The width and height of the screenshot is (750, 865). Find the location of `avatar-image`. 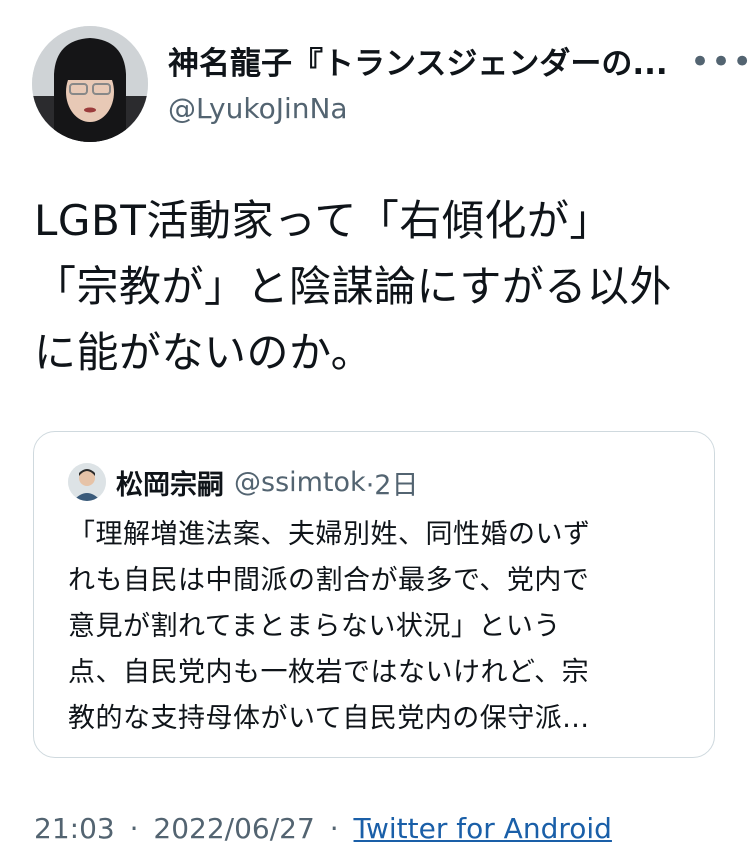

avatar-image is located at coordinates (90, 84).